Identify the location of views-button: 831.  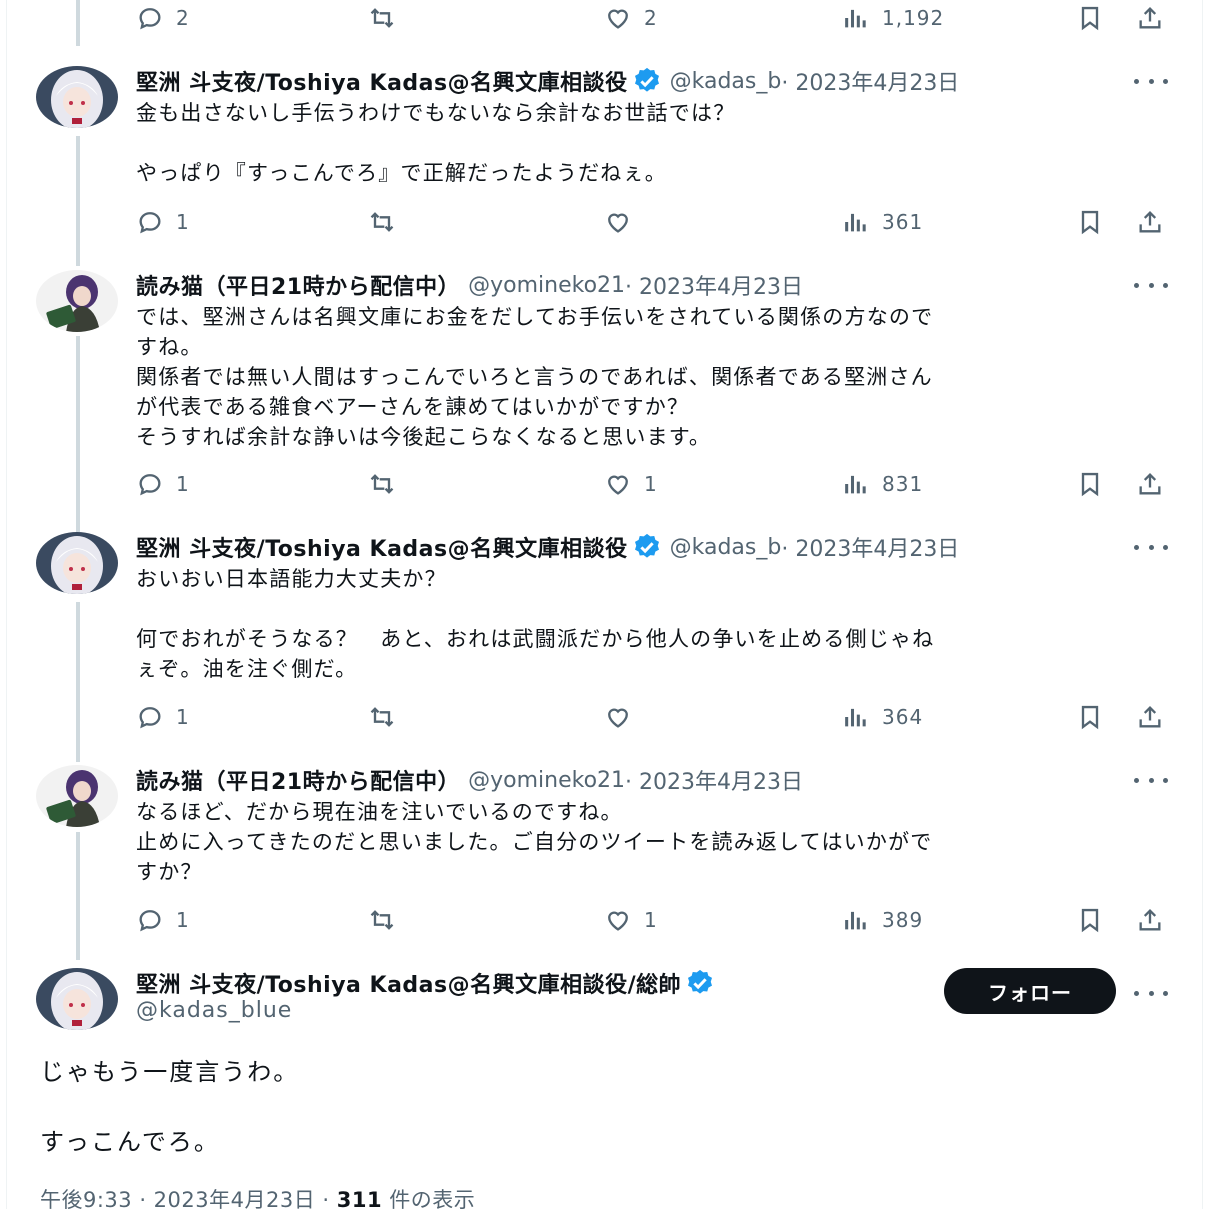
(882, 484).